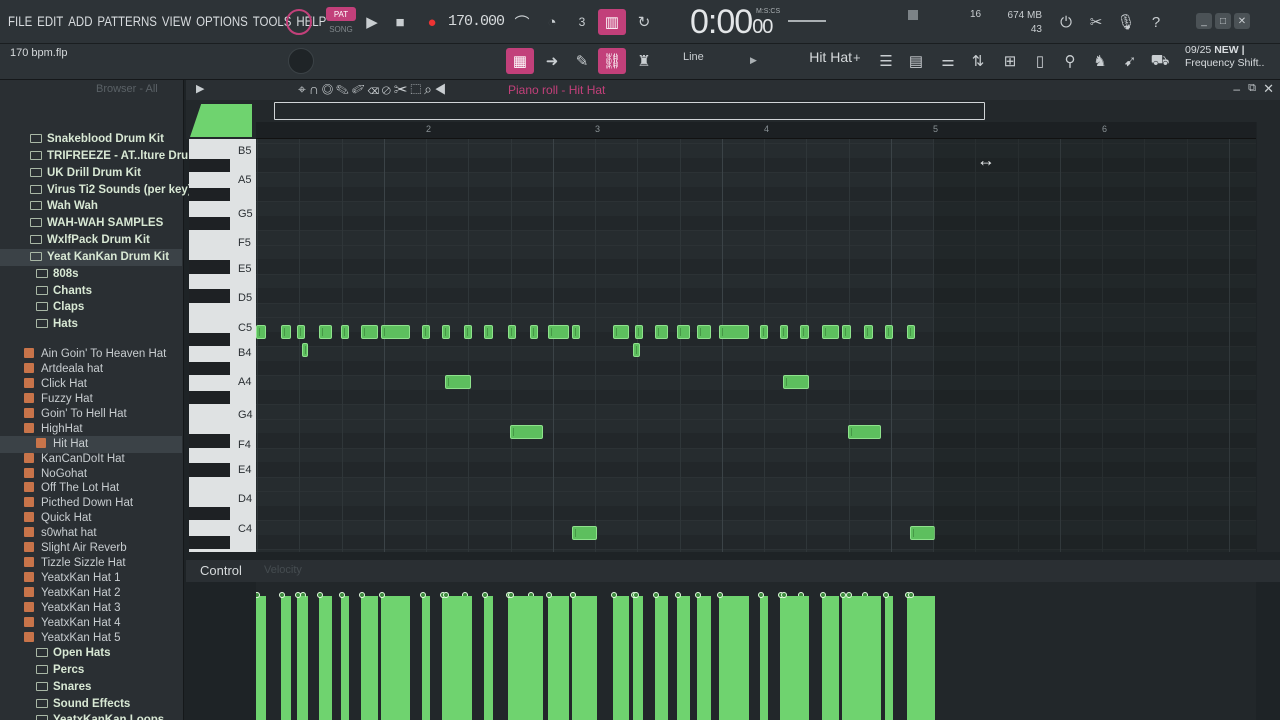 This screenshot has width=1280, height=720. Describe the element at coordinates (303, 89) in the screenshot. I see `magnet-icon: ⌖` at that location.